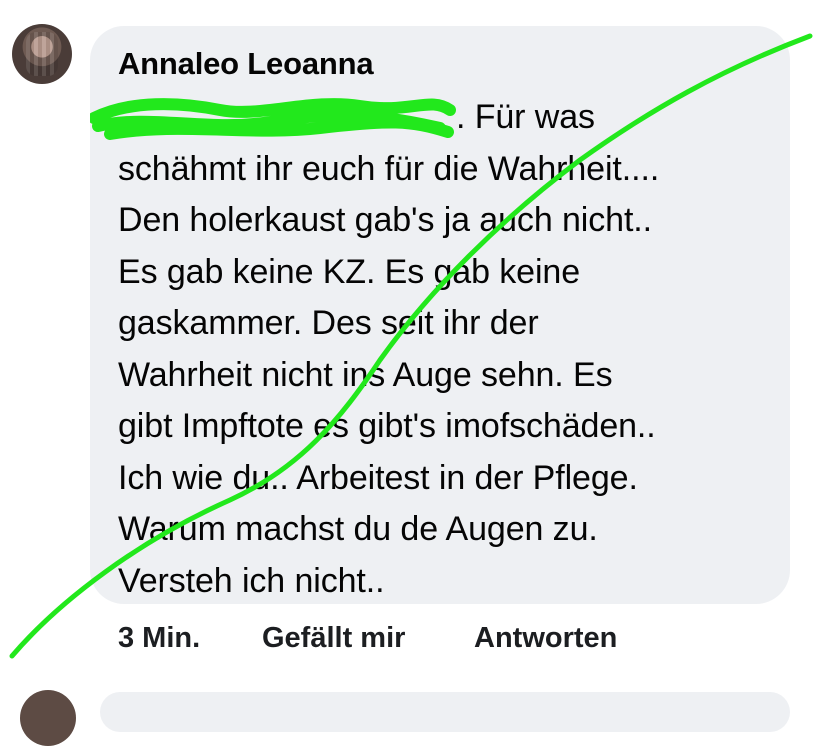  I want to click on comment-line: Versteh ich nicht.., so click(251, 580).